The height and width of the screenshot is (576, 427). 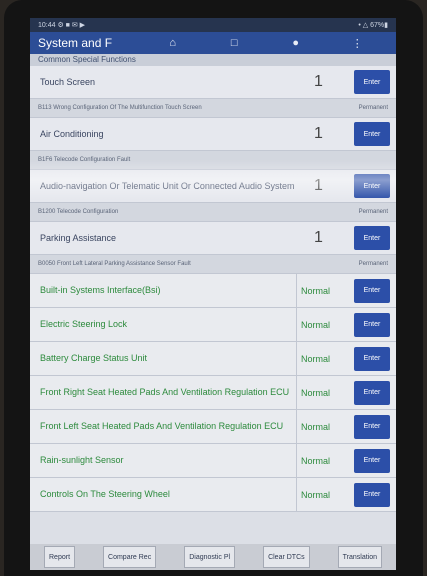 What do you see at coordinates (210, 557) in the screenshot?
I see `toolbar-button: Diagnostic Pl` at bounding box center [210, 557].